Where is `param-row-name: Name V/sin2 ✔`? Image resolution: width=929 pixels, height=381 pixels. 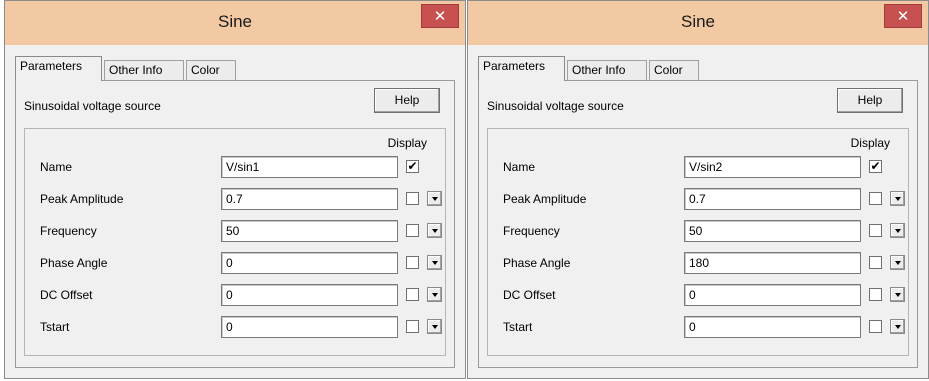
param-row-name: Name V/sin2 ✔ is located at coordinates (698, 167).